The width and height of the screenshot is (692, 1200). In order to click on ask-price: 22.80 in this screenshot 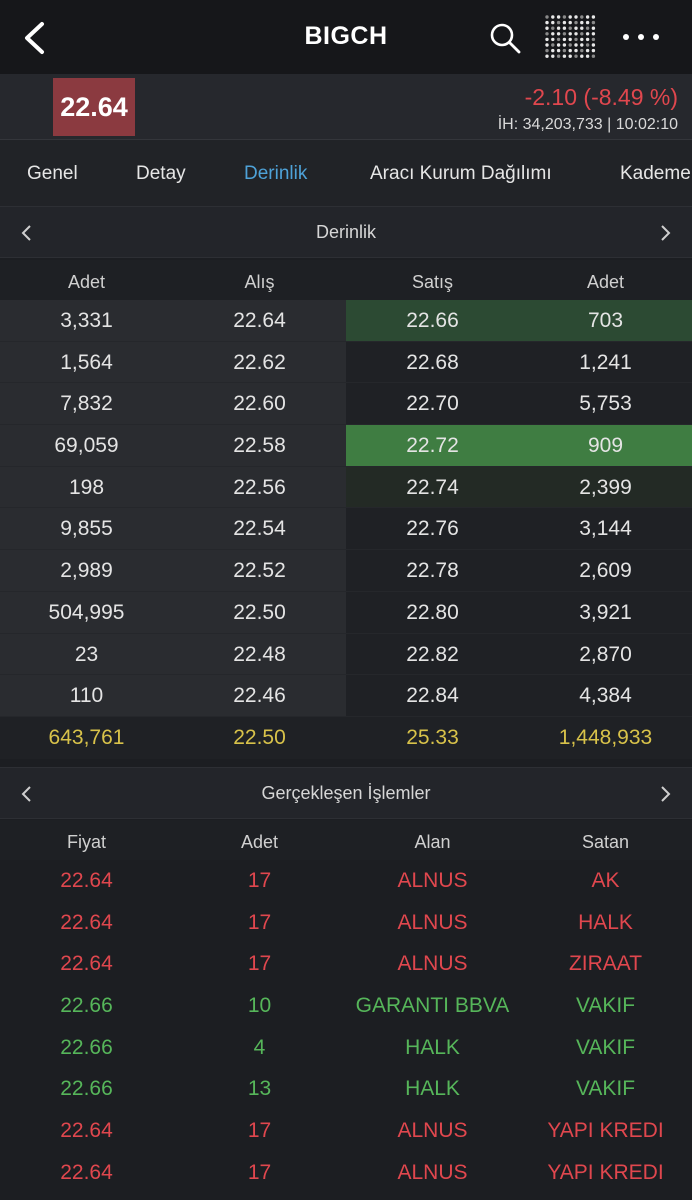, I will do `click(432, 612)`.